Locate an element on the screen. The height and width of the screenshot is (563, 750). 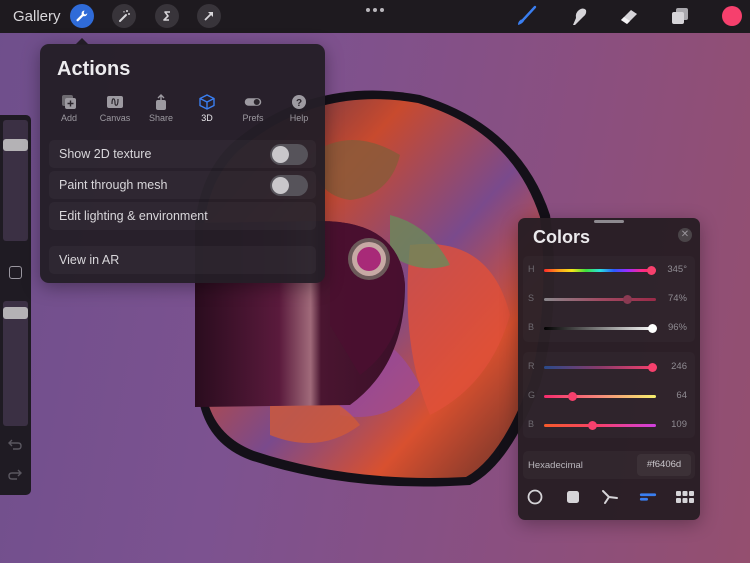
arrow-cursor-icon is located at coordinates (208, 16).